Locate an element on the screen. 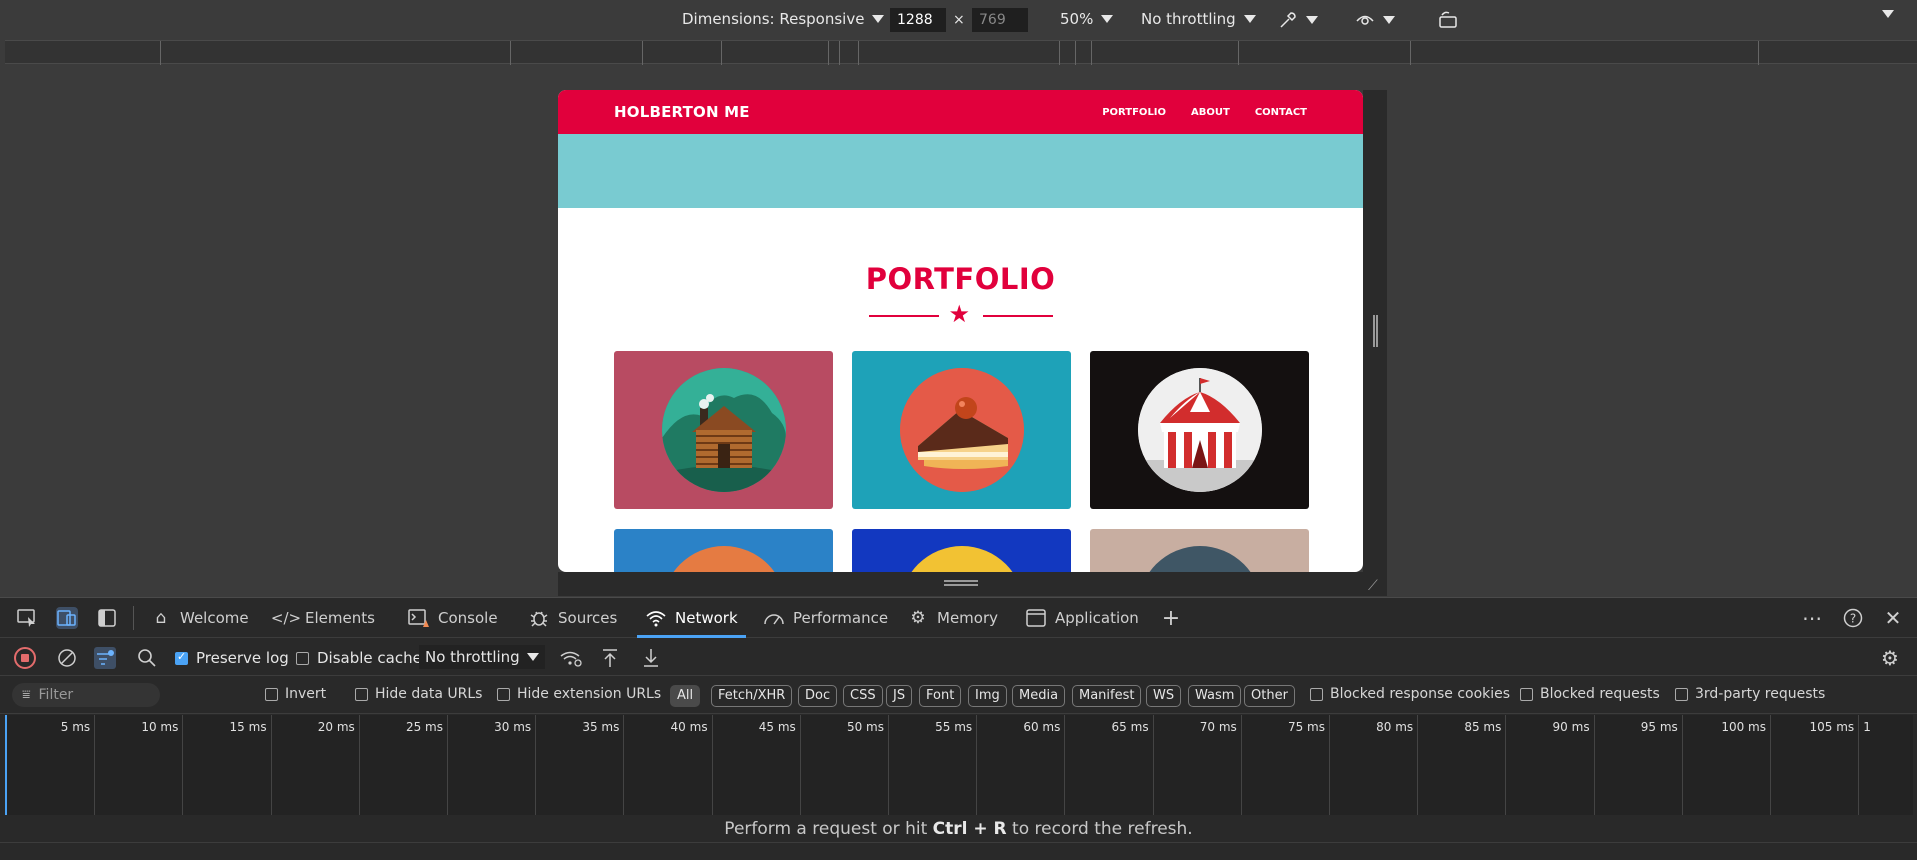  close-icon: ✕ is located at coordinates (1893, 618).